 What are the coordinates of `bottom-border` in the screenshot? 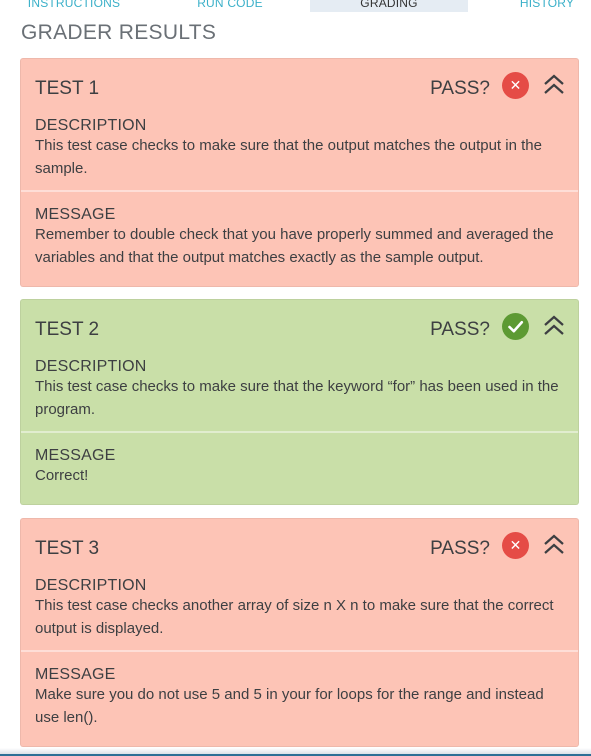 It's located at (295, 752).